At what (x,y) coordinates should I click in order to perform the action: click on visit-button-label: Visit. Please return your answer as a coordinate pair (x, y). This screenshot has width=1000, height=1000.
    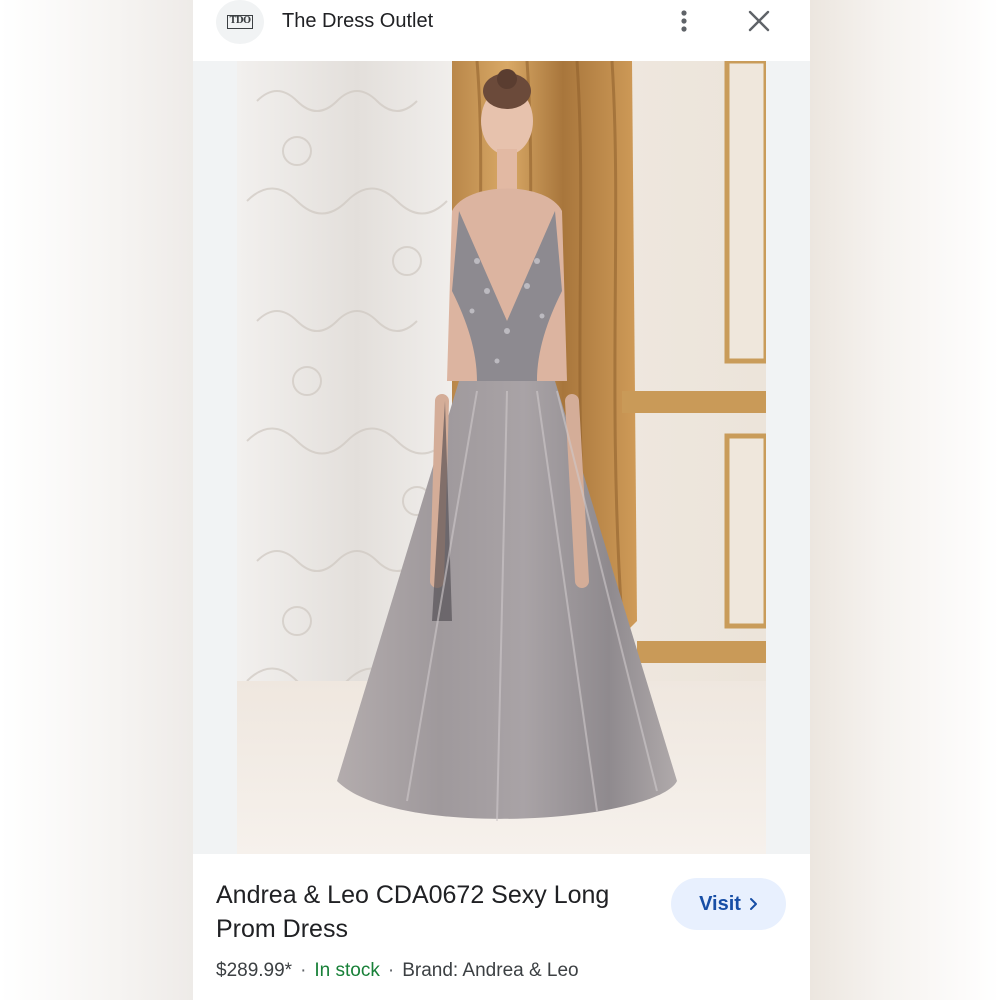
    Looking at the image, I should click on (720, 903).